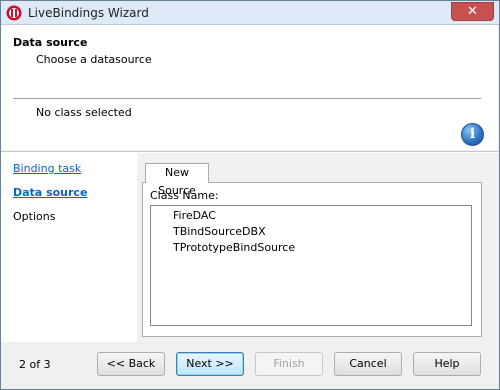  What do you see at coordinates (88, 13) in the screenshot?
I see `window-title: LiveBindings Wizard` at bounding box center [88, 13].